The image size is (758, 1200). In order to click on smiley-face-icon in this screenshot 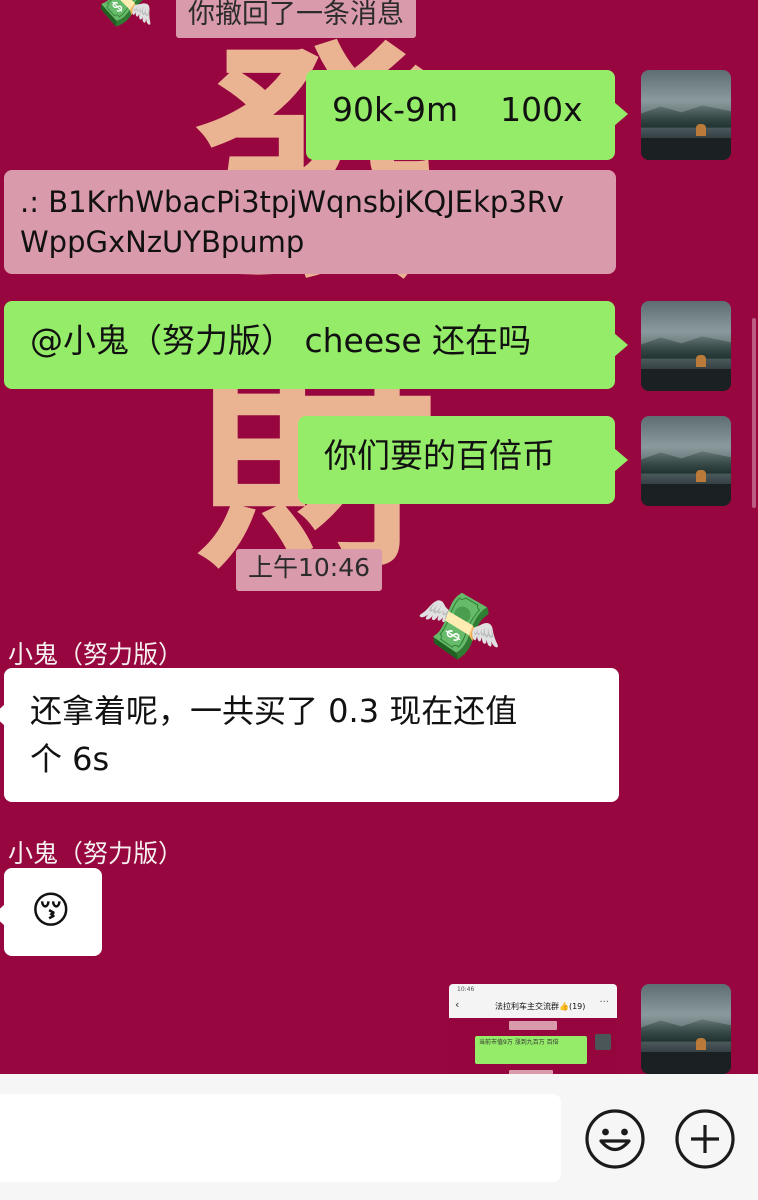, I will do `click(615, 1139)`.